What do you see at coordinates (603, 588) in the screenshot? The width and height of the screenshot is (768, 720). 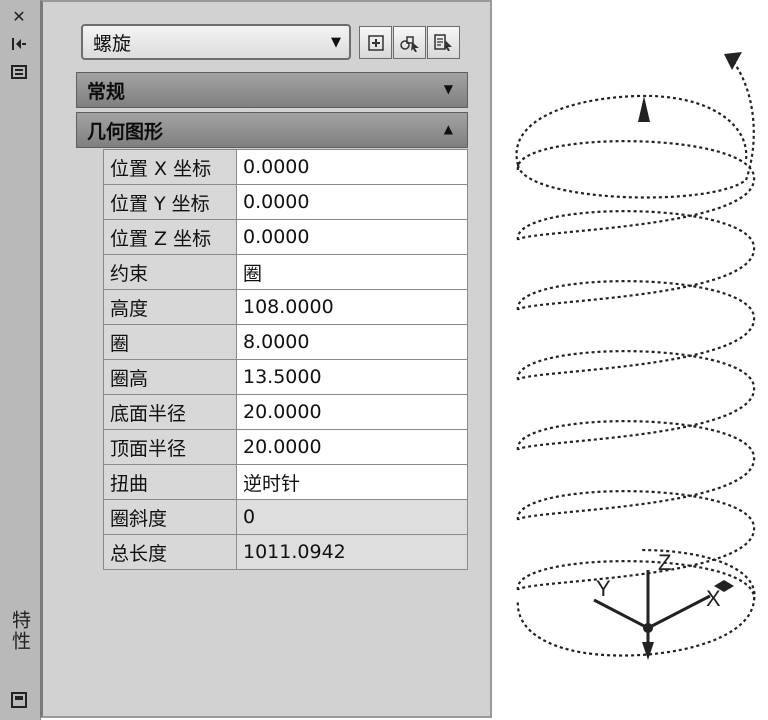 I see `ucs-y-label: Y` at bounding box center [603, 588].